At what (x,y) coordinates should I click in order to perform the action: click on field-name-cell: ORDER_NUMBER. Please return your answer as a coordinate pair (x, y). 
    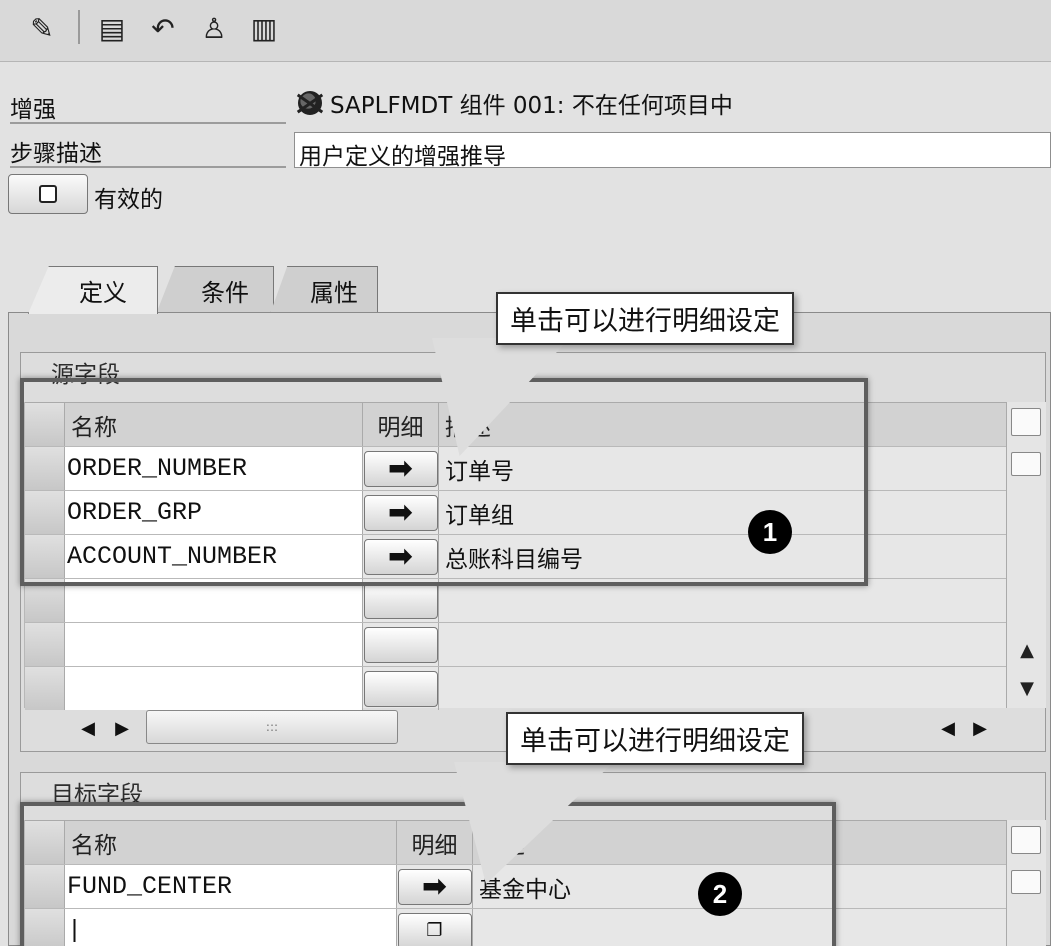
    Looking at the image, I should click on (214, 468).